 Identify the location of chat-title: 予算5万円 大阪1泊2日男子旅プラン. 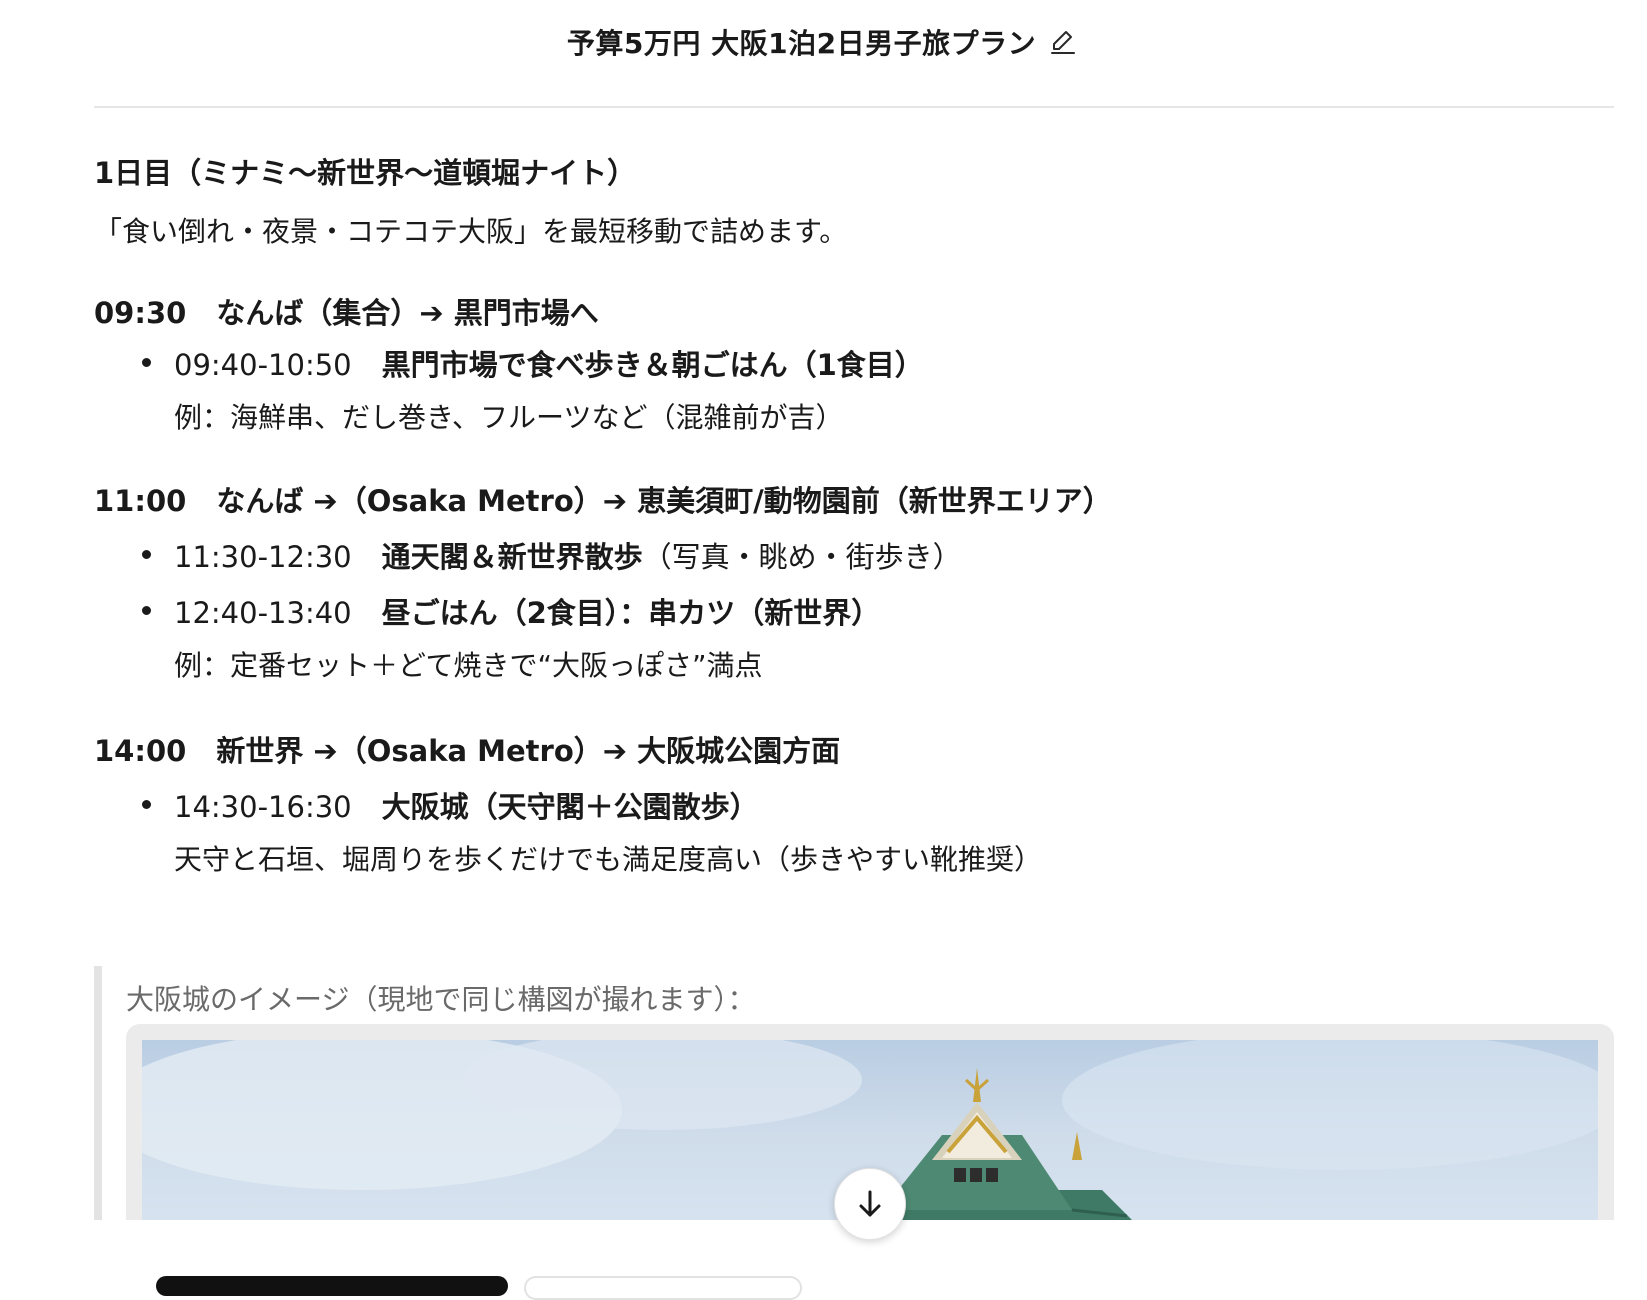
(801, 43).